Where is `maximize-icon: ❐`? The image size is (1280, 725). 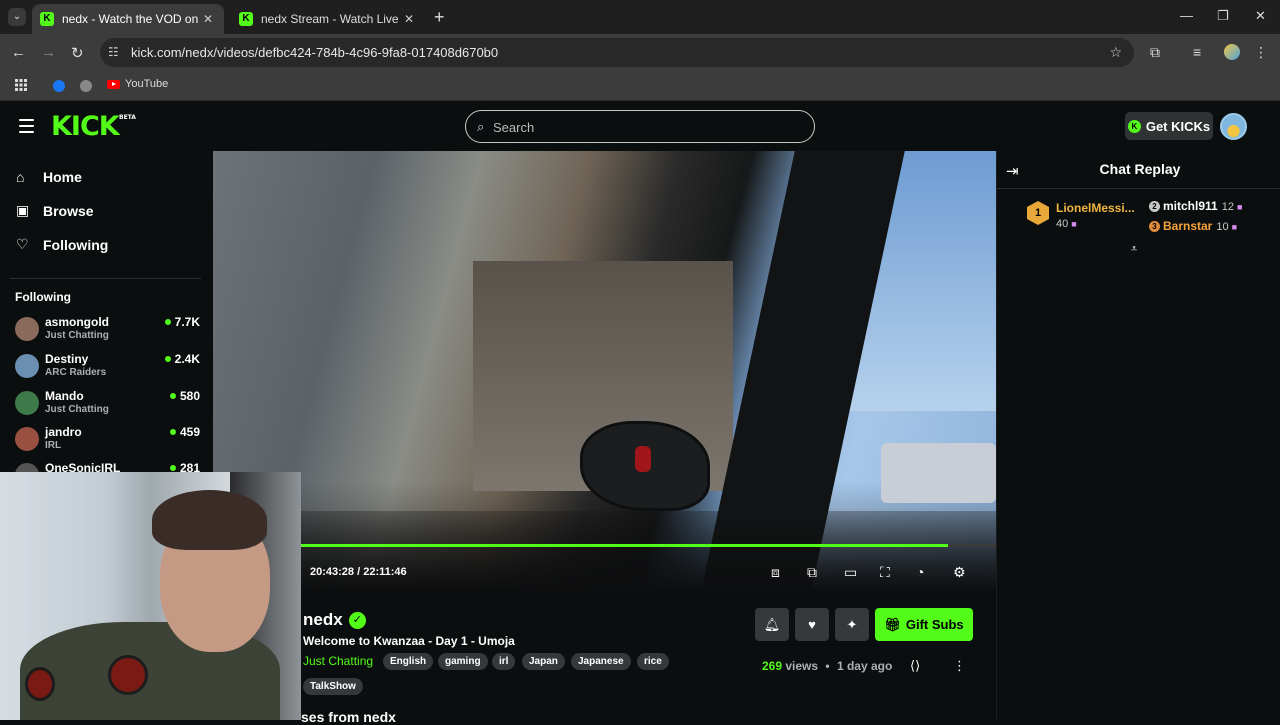 maximize-icon: ❐ is located at coordinates (1223, 16).